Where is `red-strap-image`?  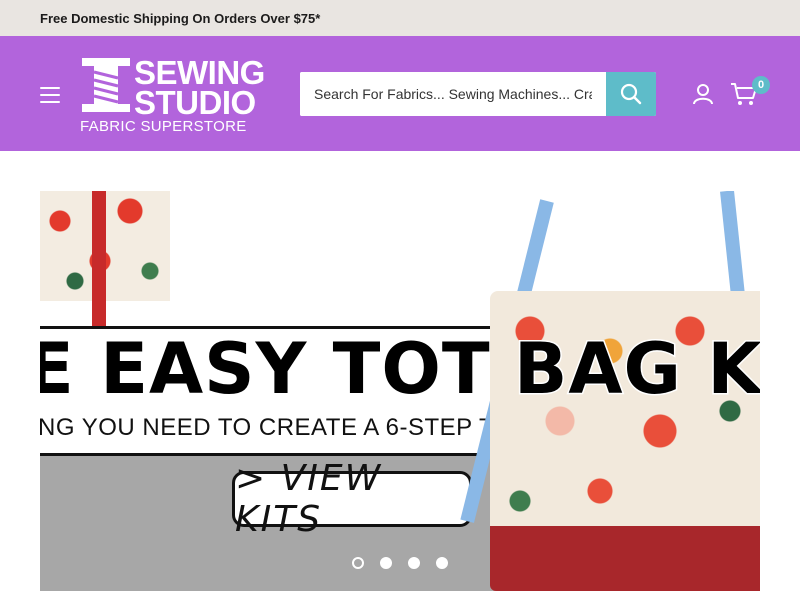 red-strap-image is located at coordinates (99, 261).